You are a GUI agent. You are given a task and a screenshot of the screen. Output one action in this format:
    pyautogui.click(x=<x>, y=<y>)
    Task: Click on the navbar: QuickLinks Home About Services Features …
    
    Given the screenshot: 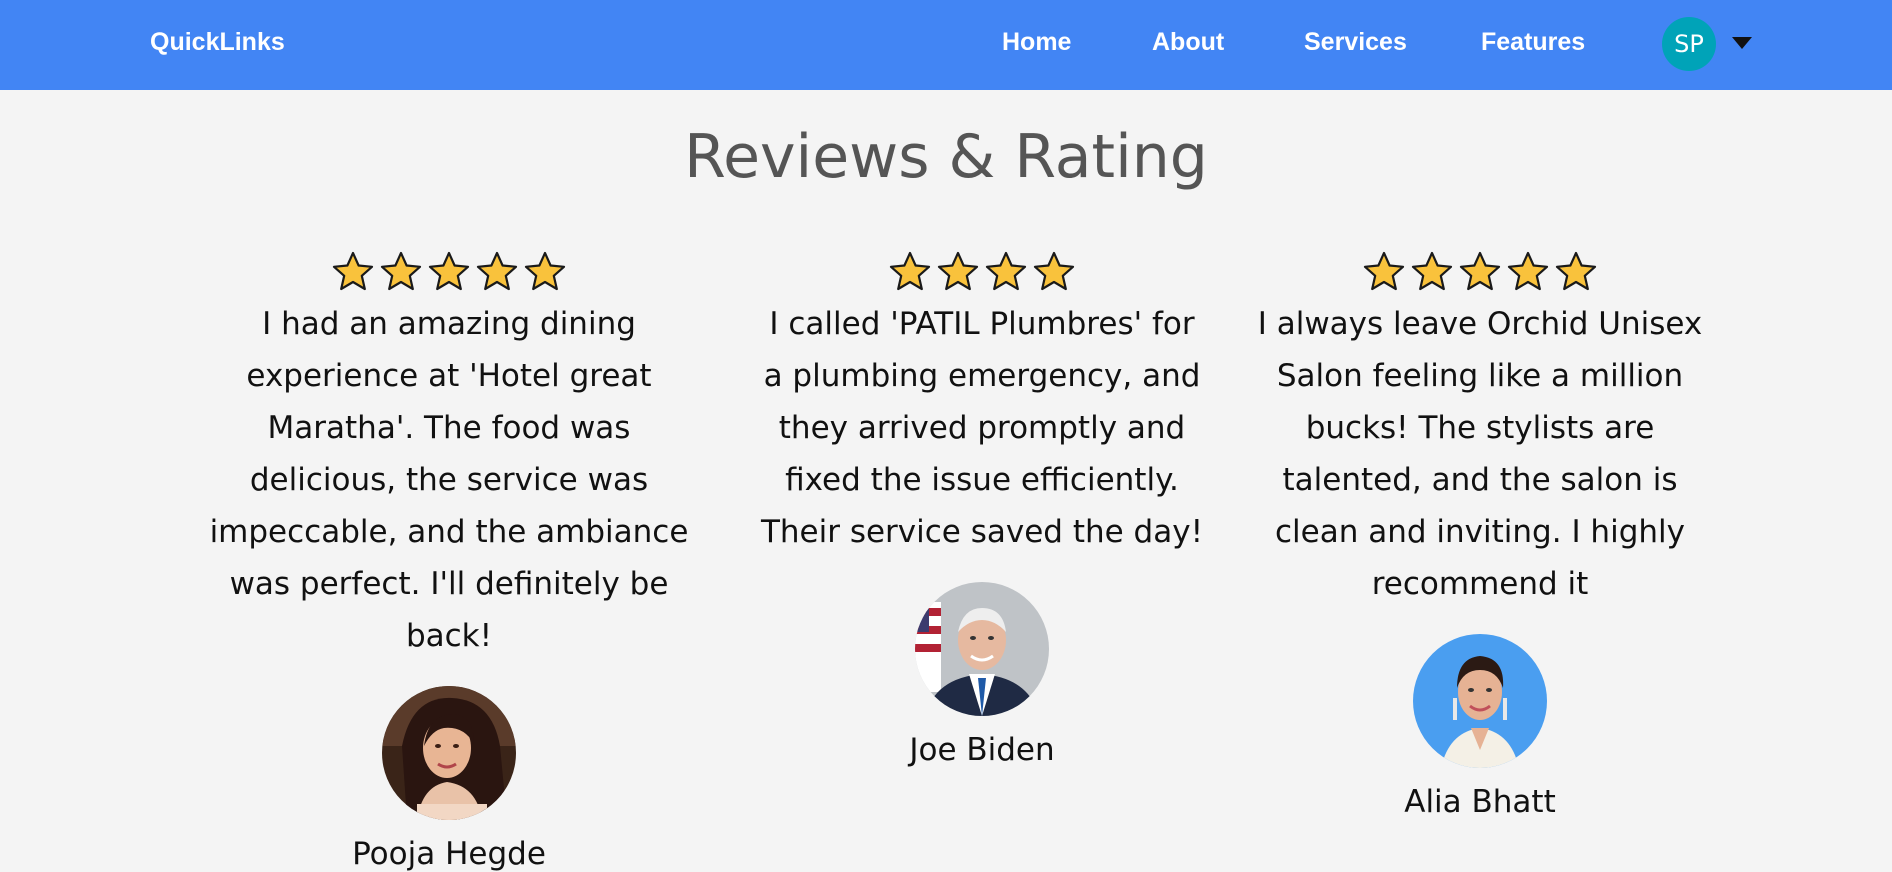 What is the action you would take?
    pyautogui.click(x=946, y=45)
    